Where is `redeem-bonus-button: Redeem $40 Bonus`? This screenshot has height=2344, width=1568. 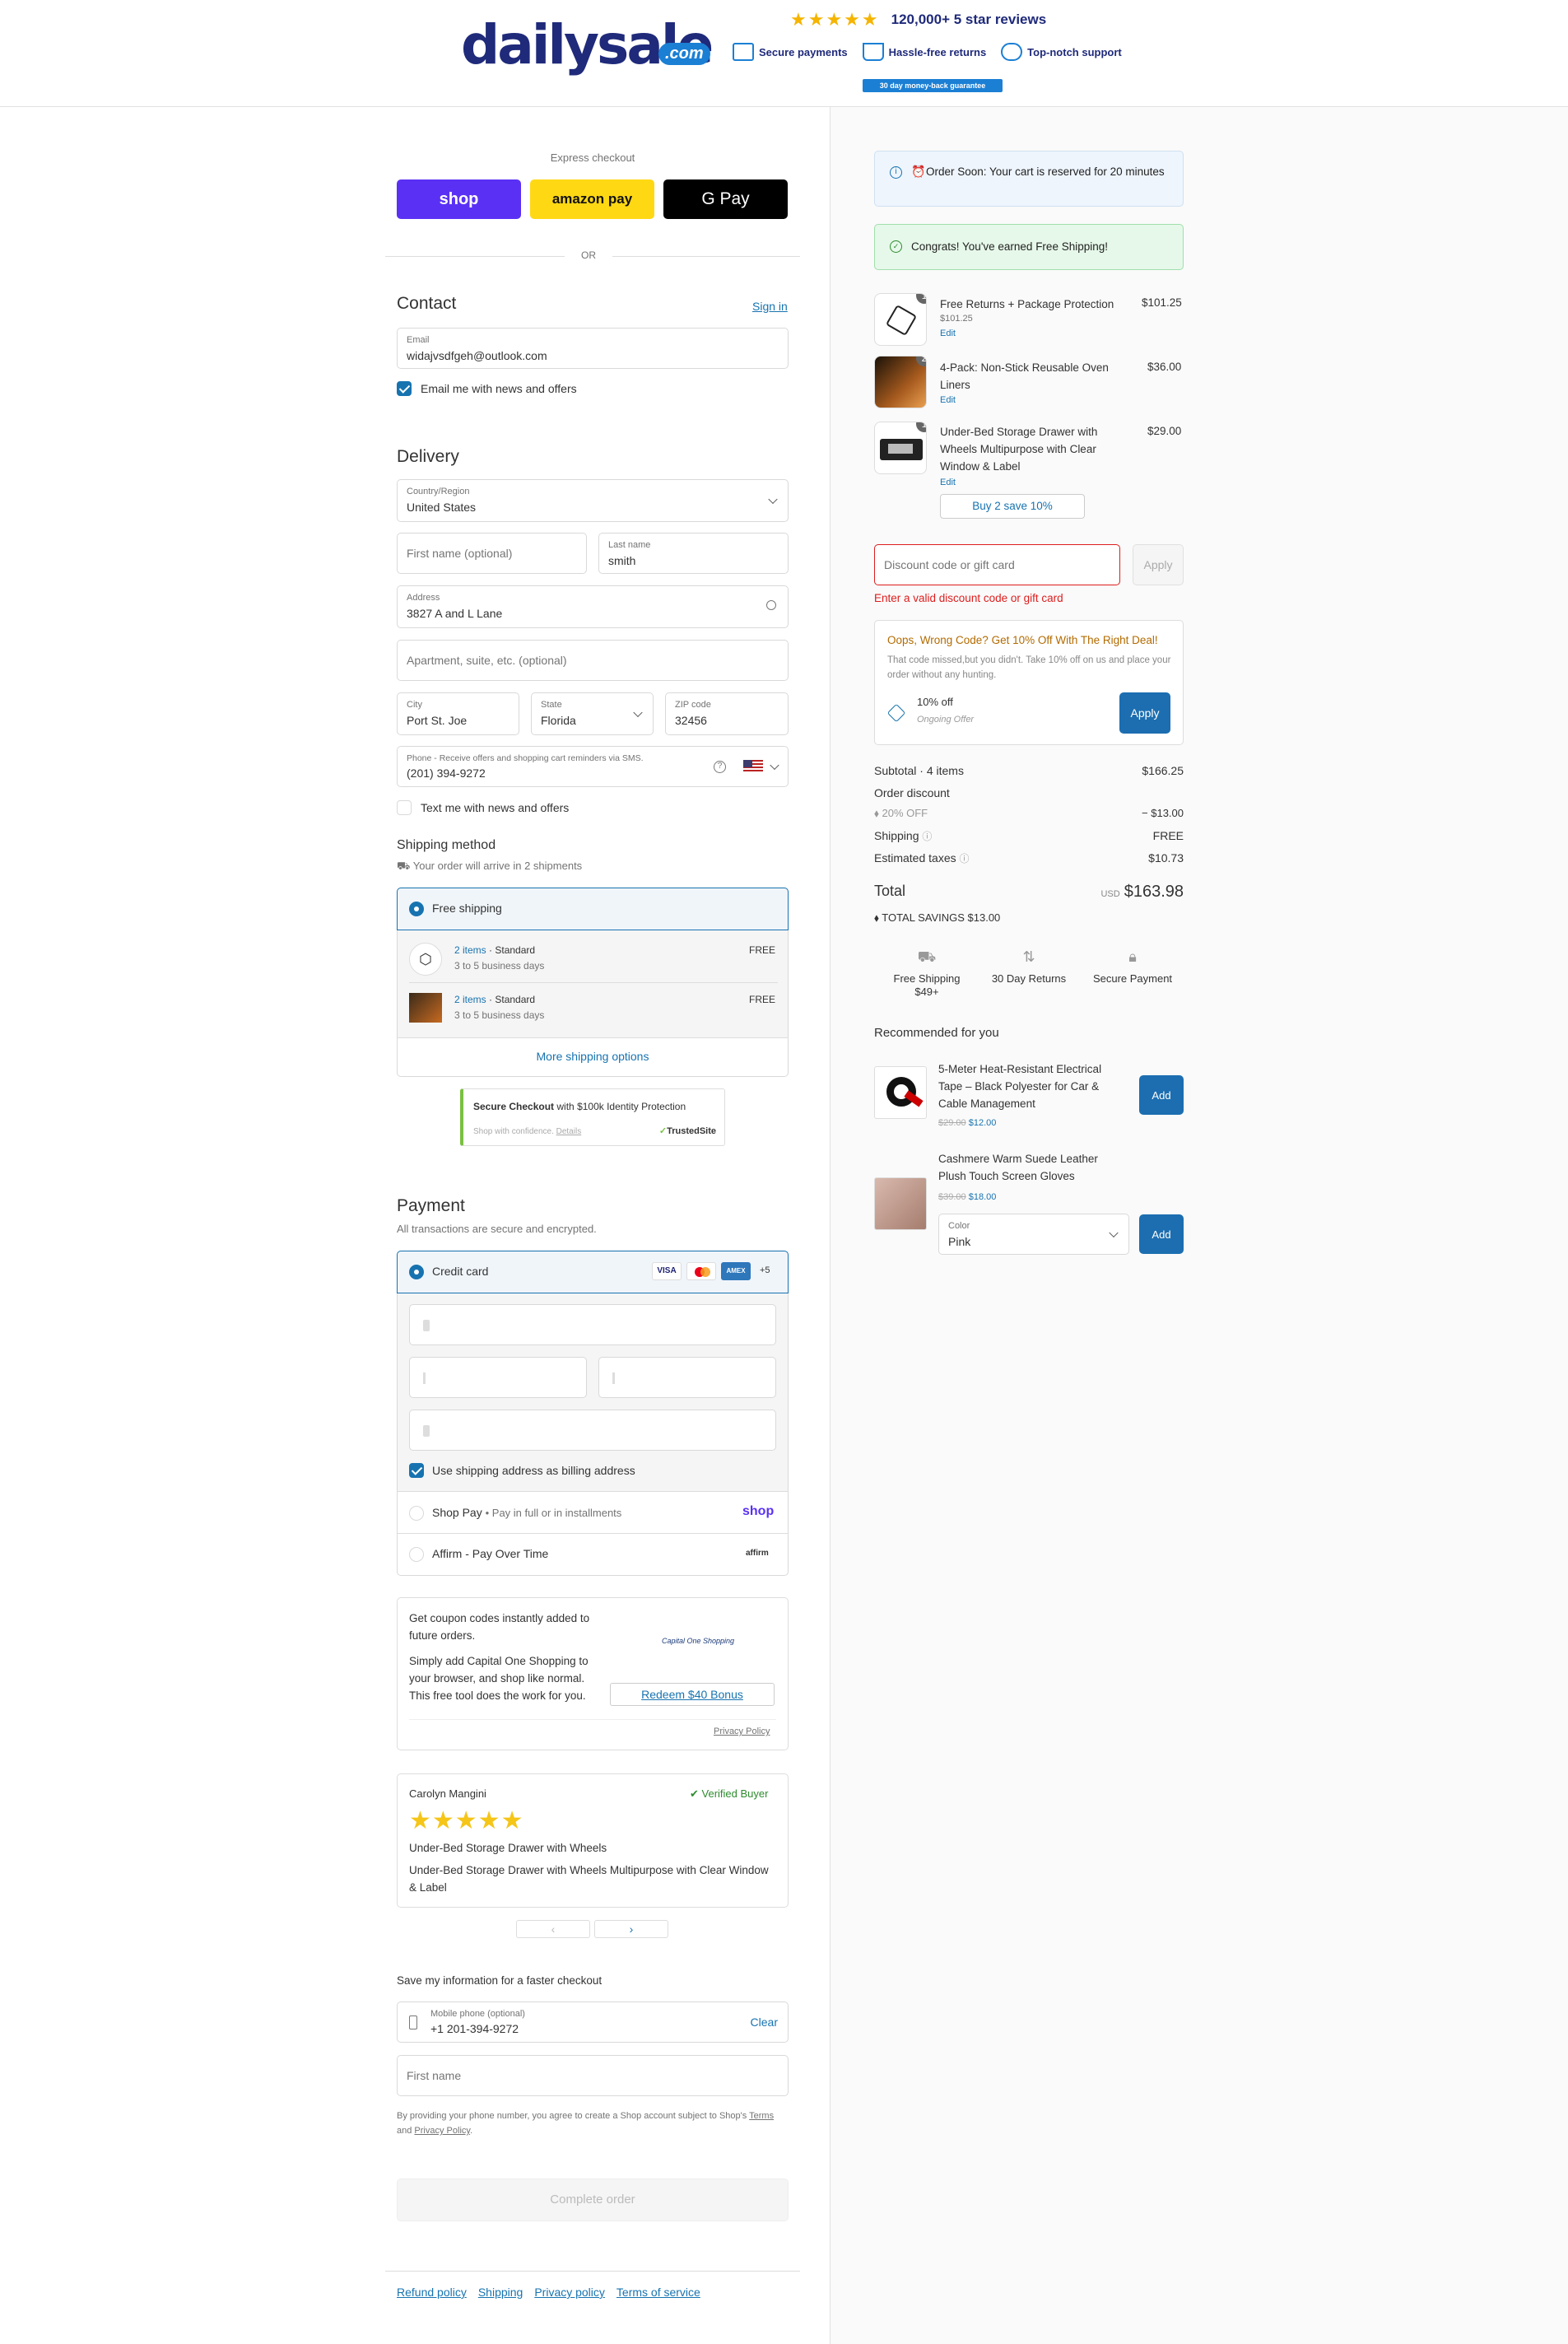 redeem-bonus-button: Redeem $40 Bonus is located at coordinates (692, 1695).